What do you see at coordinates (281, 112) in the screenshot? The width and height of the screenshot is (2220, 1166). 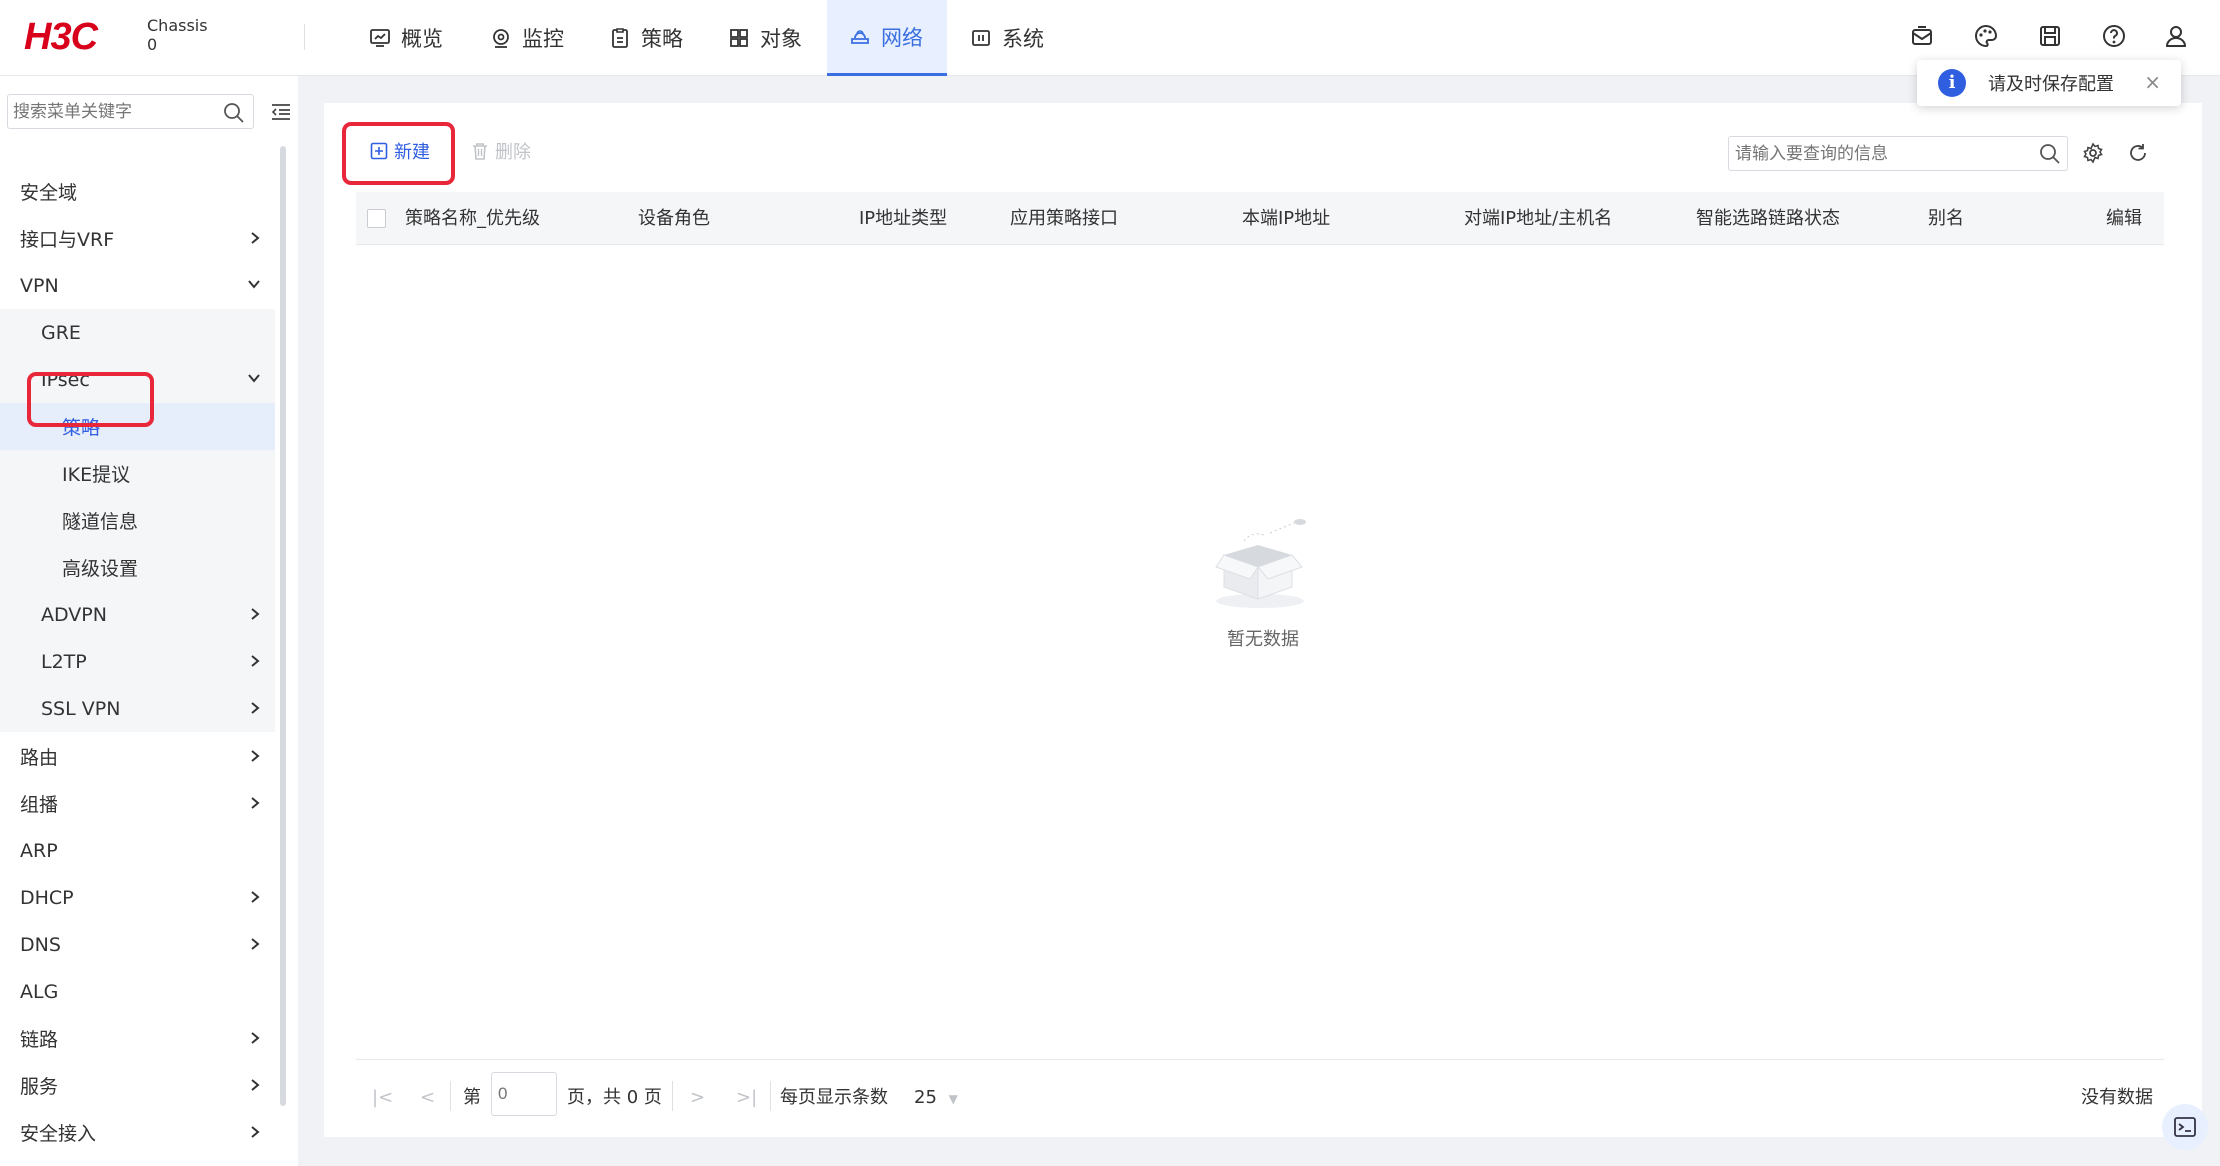 I see `collapse-menu-icon` at bounding box center [281, 112].